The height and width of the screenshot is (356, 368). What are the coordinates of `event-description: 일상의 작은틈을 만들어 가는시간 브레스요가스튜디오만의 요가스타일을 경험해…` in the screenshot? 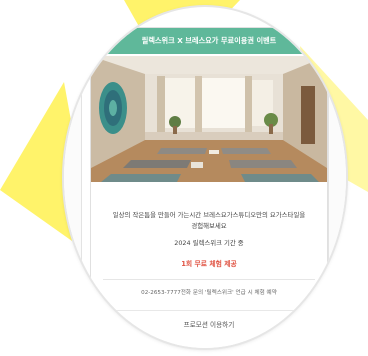 It's located at (209, 220).